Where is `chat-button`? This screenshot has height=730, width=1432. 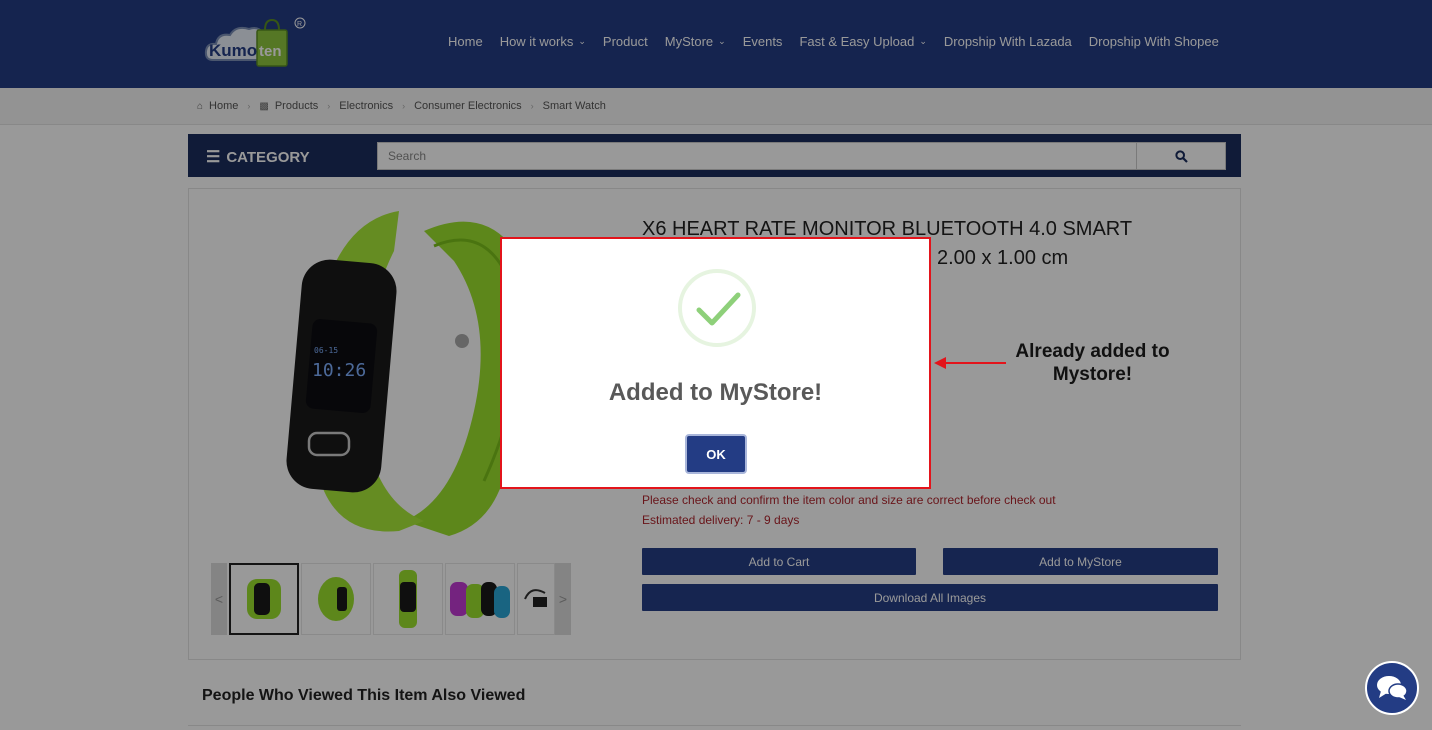
chat-button is located at coordinates (1392, 688).